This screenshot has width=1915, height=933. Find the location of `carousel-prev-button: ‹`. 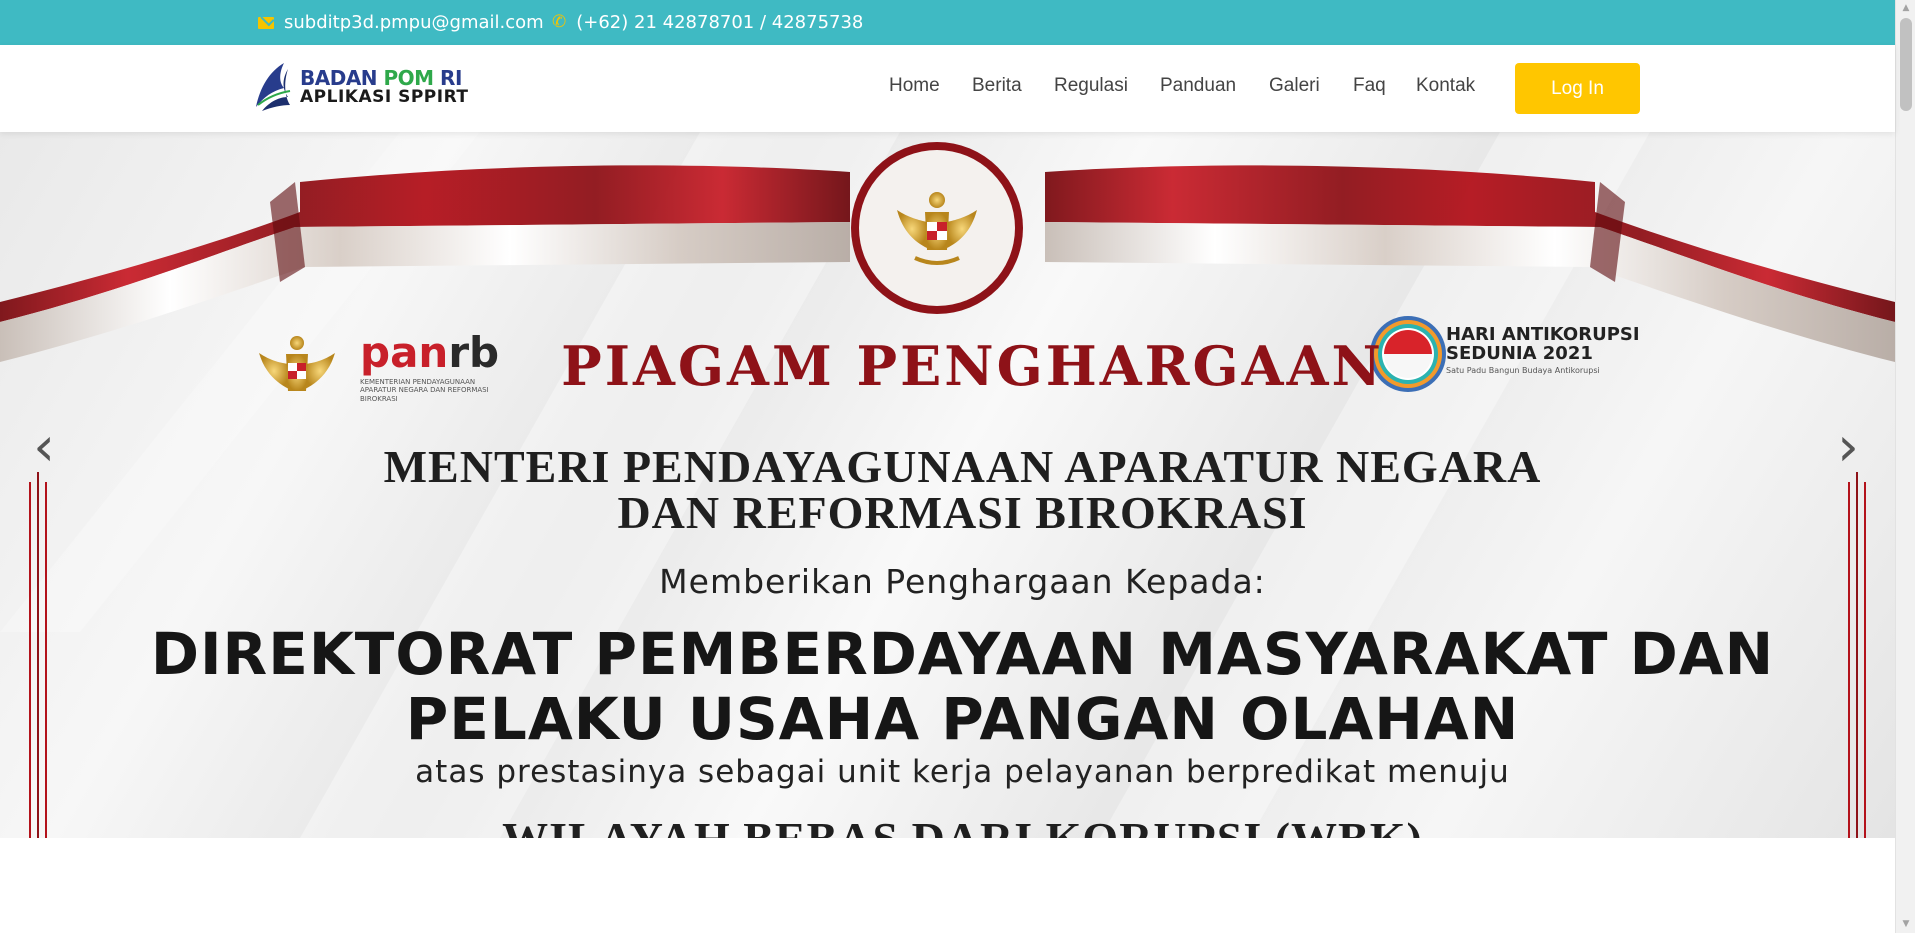

carousel-prev-button: ‹ is located at coordinates (44, 447).